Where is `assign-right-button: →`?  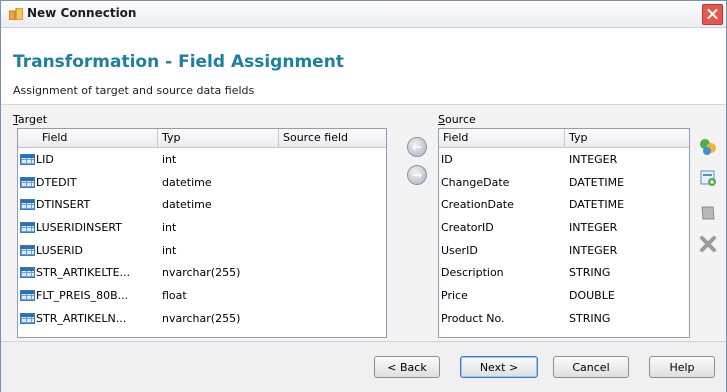 assign-right-button: → is located at coordinates (417, 175).